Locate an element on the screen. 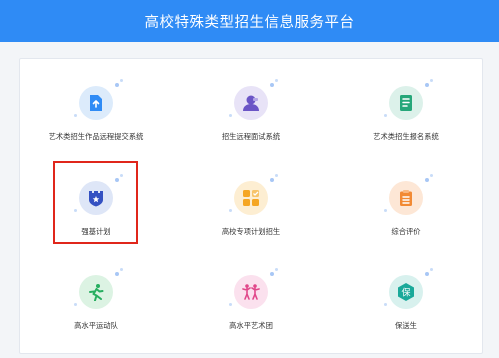  svg-text: 保 is located at coordinates (405, 293).